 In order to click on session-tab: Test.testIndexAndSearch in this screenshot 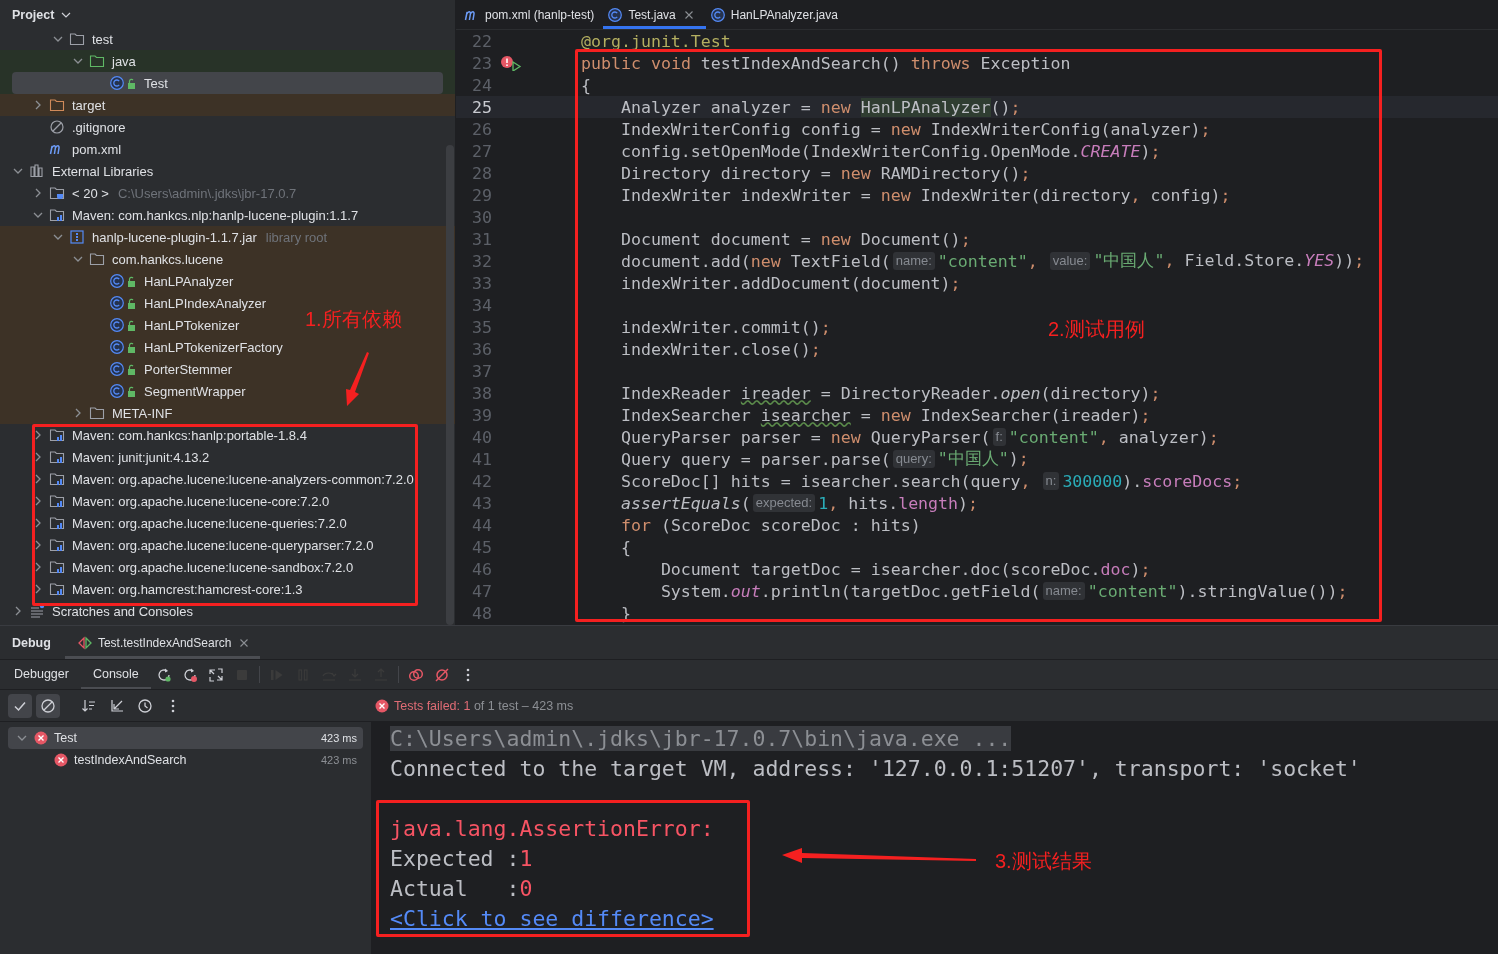, I will do `click(162, 642)`.